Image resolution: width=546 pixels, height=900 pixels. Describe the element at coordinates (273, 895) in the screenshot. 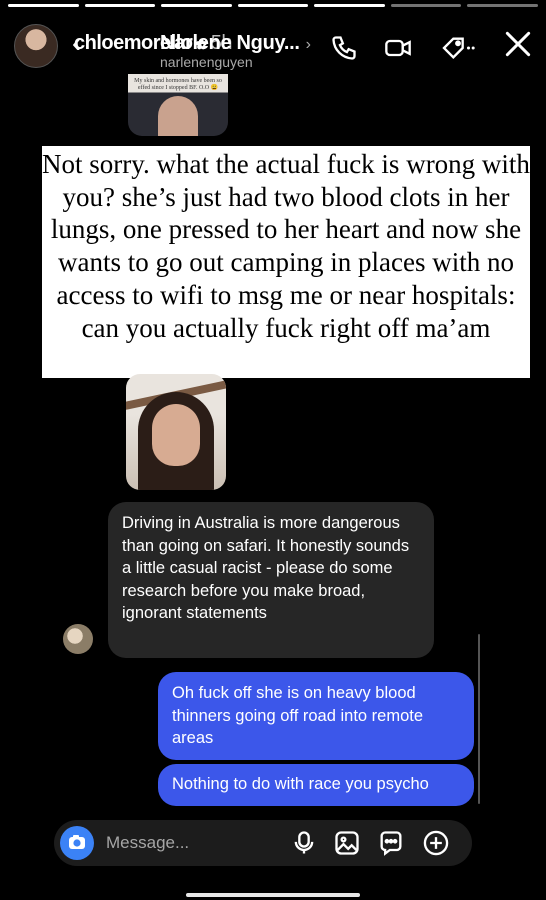

I see `home-indicator` at that location.